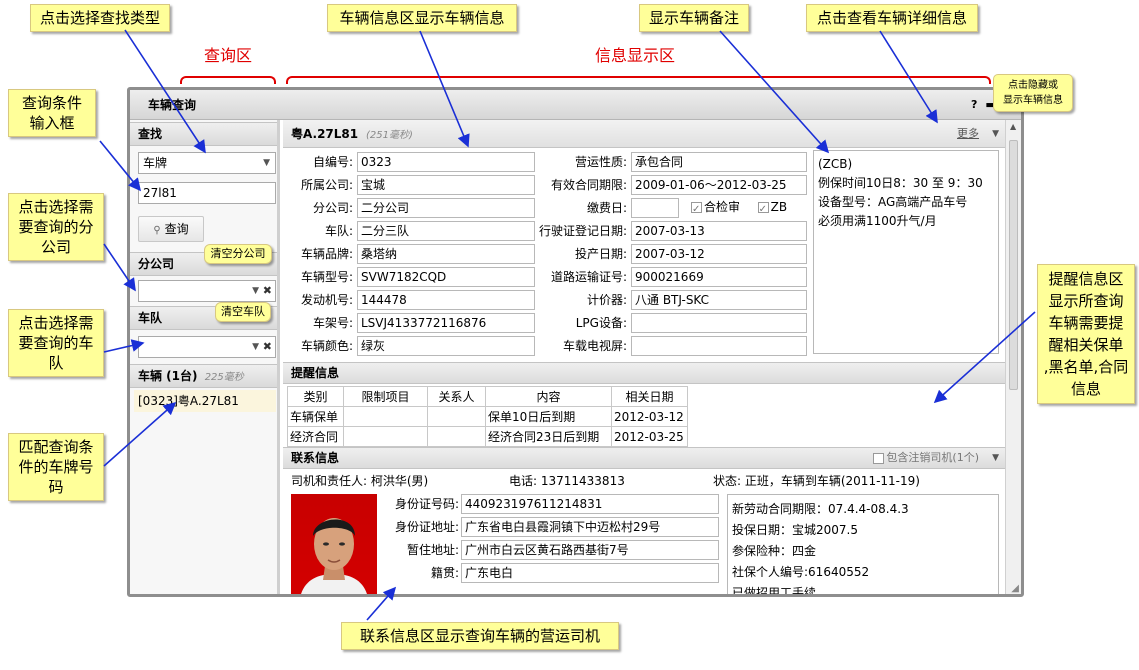 The width and height of the screenshot is (1139, 670). What do you see at coordinates (243, 312) in the screenshot?
I see `bubble-clear-team: 清空车队` at bounding box center [243, 312].